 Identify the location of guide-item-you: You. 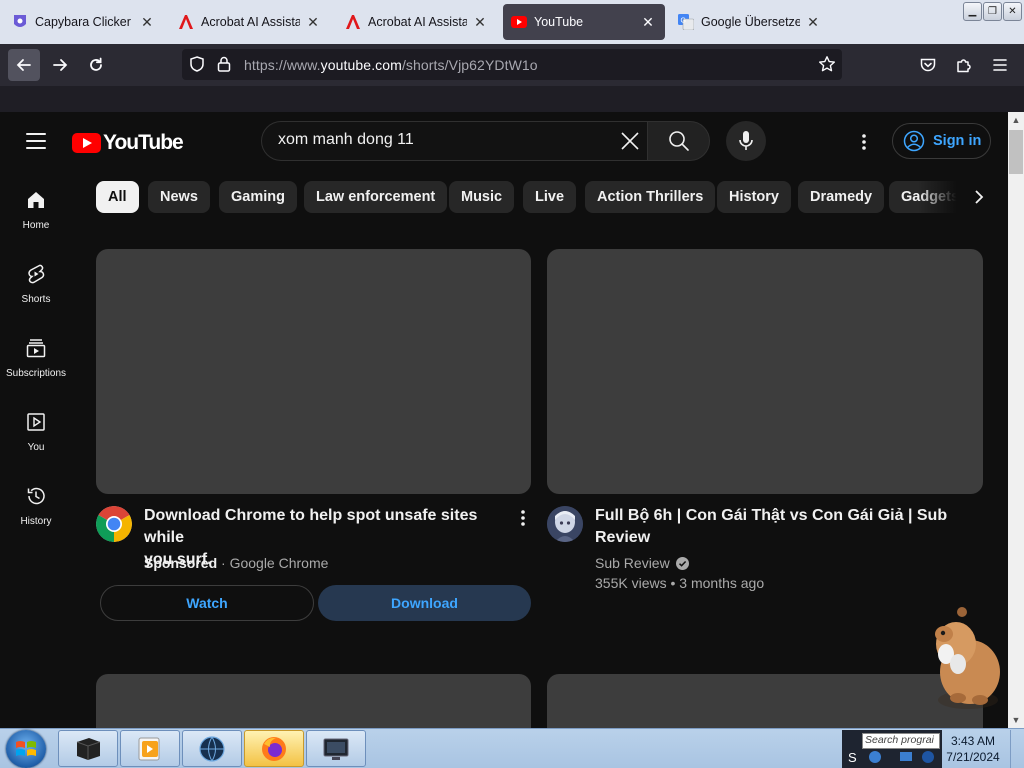
(36, 433).